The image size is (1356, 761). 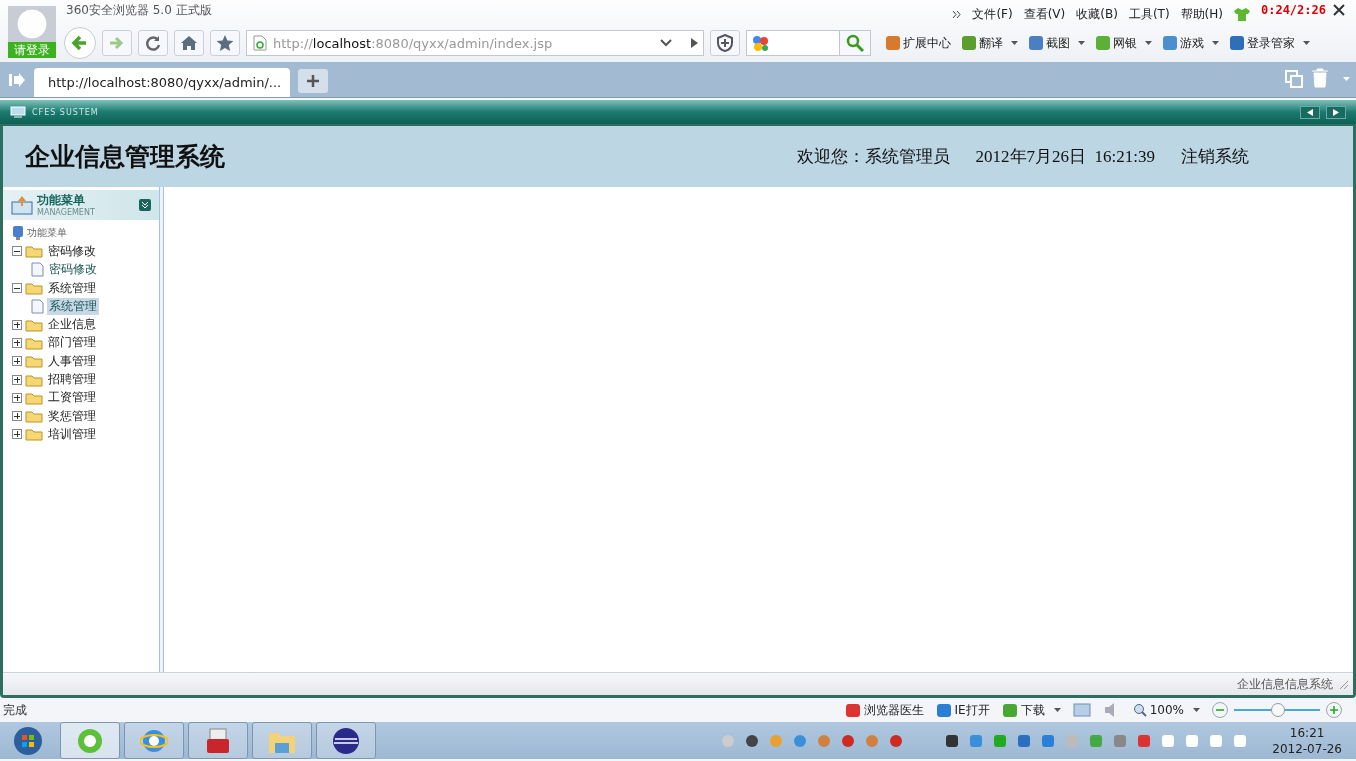 What do you see at coordinates (72, 379) in the screenshot?
I see `tree-item: 招聘管理` at bounding box center [72, 379].